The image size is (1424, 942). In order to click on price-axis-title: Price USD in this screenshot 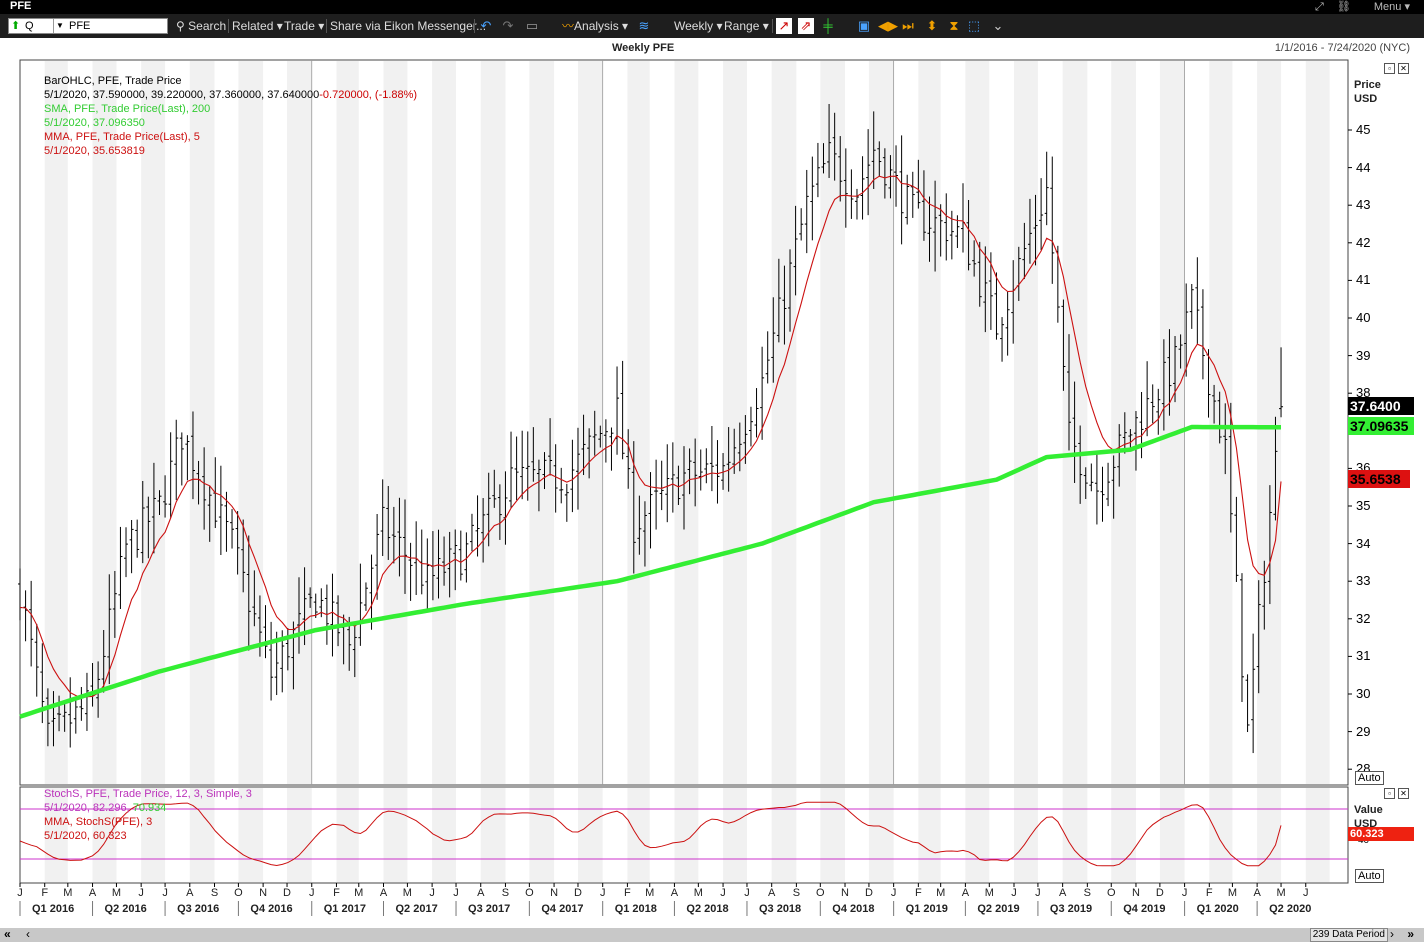, I will do `click(1367, 92)`.